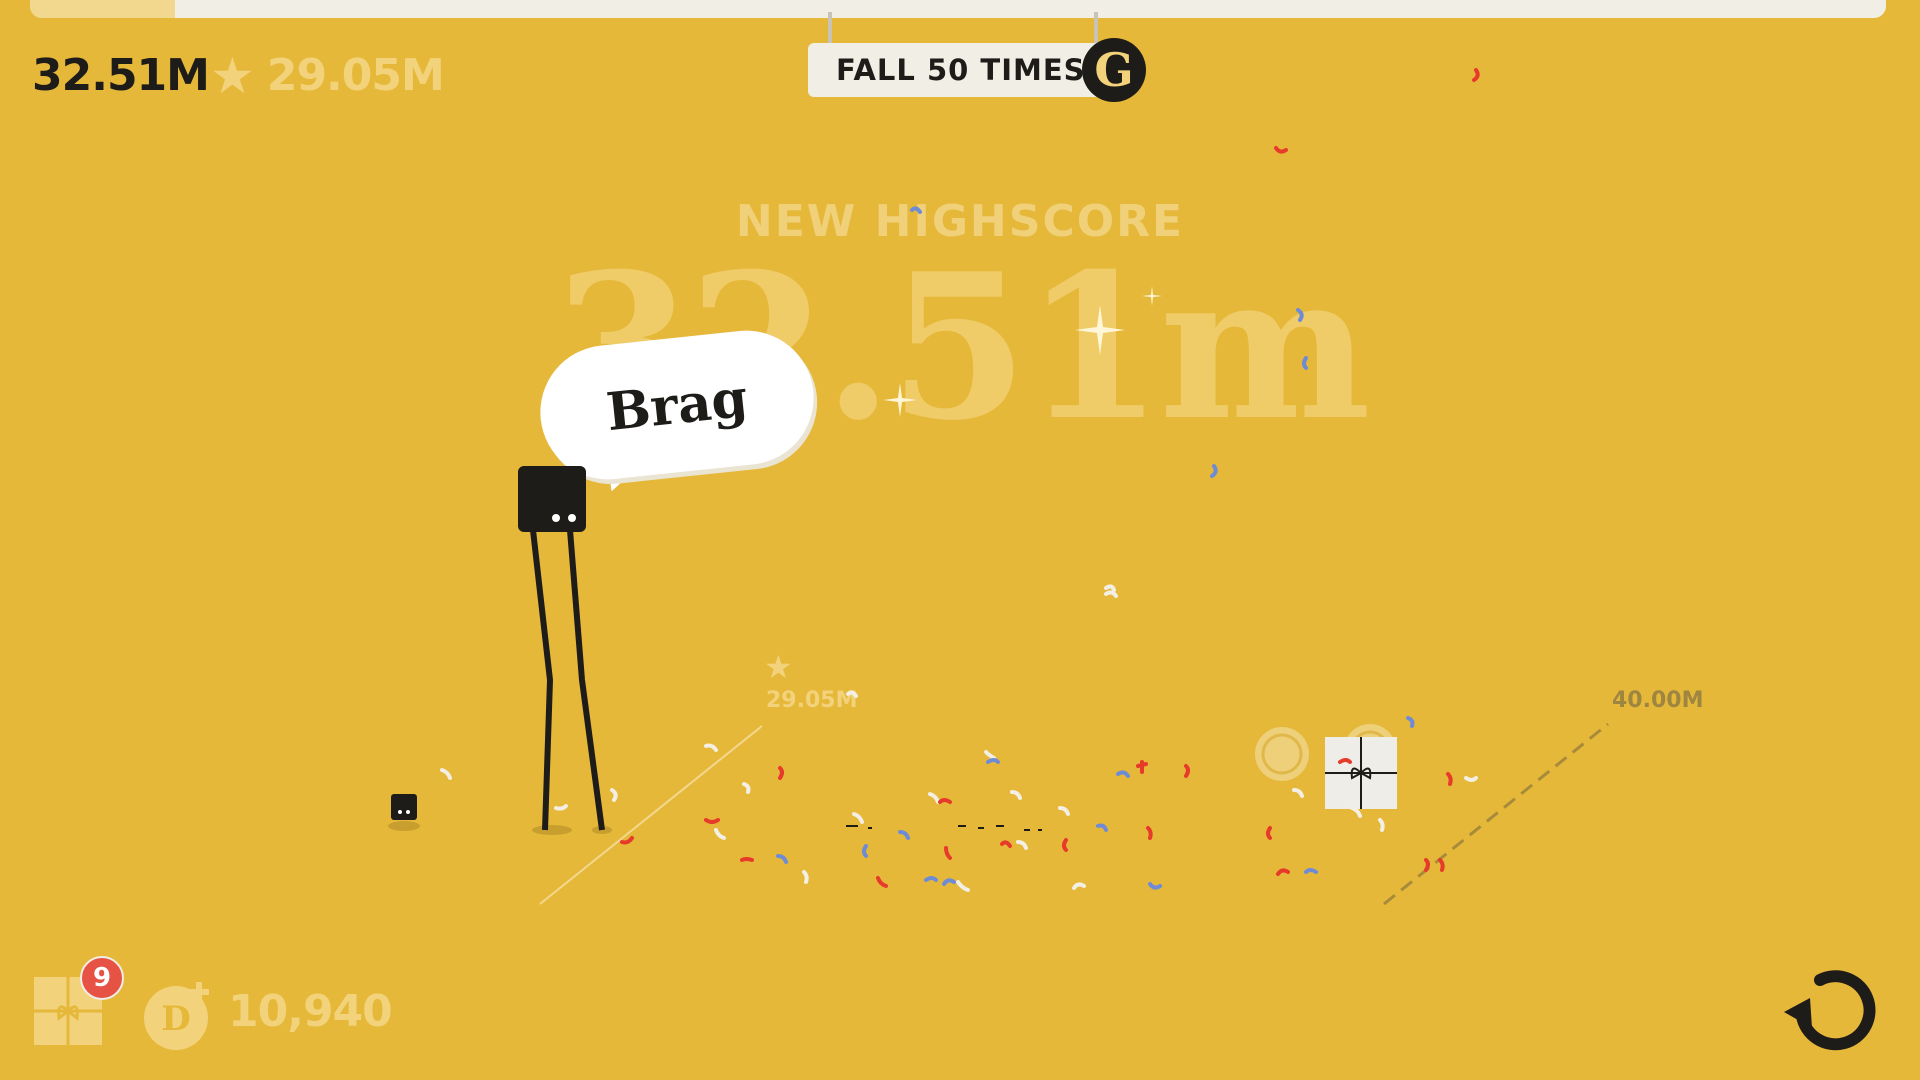  Describe the element at coordinates (102, 978) in the screenshot. I see `gift-count-badge: 9` at that location.